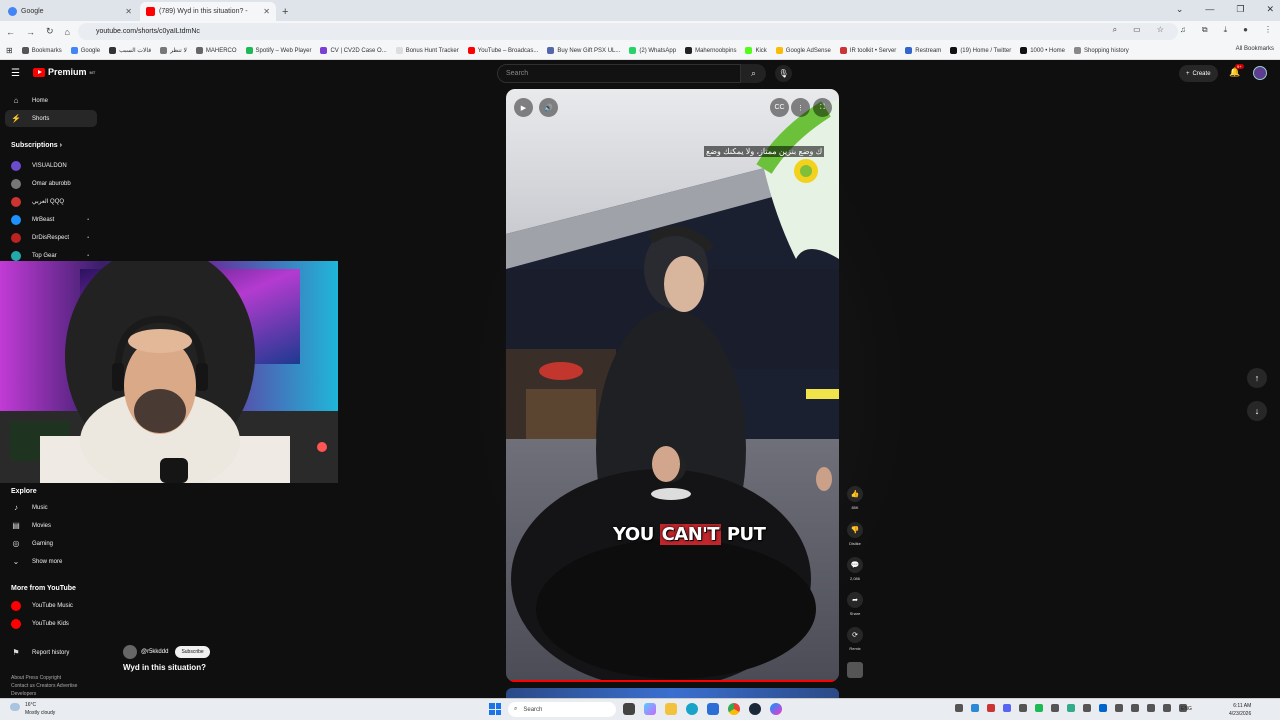 This screenshot has height=720, width=1280. I want to click on play-button: ▶, so click(523, 107).